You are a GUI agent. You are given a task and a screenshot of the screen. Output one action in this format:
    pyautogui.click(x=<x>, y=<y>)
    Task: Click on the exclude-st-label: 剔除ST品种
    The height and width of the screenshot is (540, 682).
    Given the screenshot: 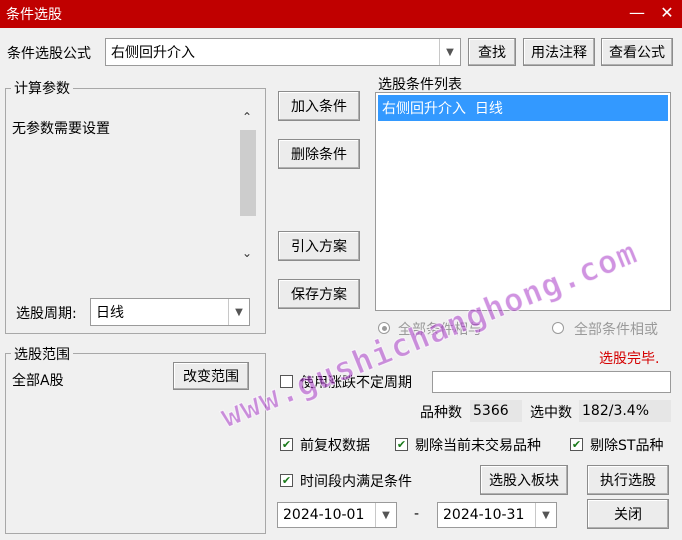 What is the action you would take?
    pyautogui.click(x=627, y=446)
    